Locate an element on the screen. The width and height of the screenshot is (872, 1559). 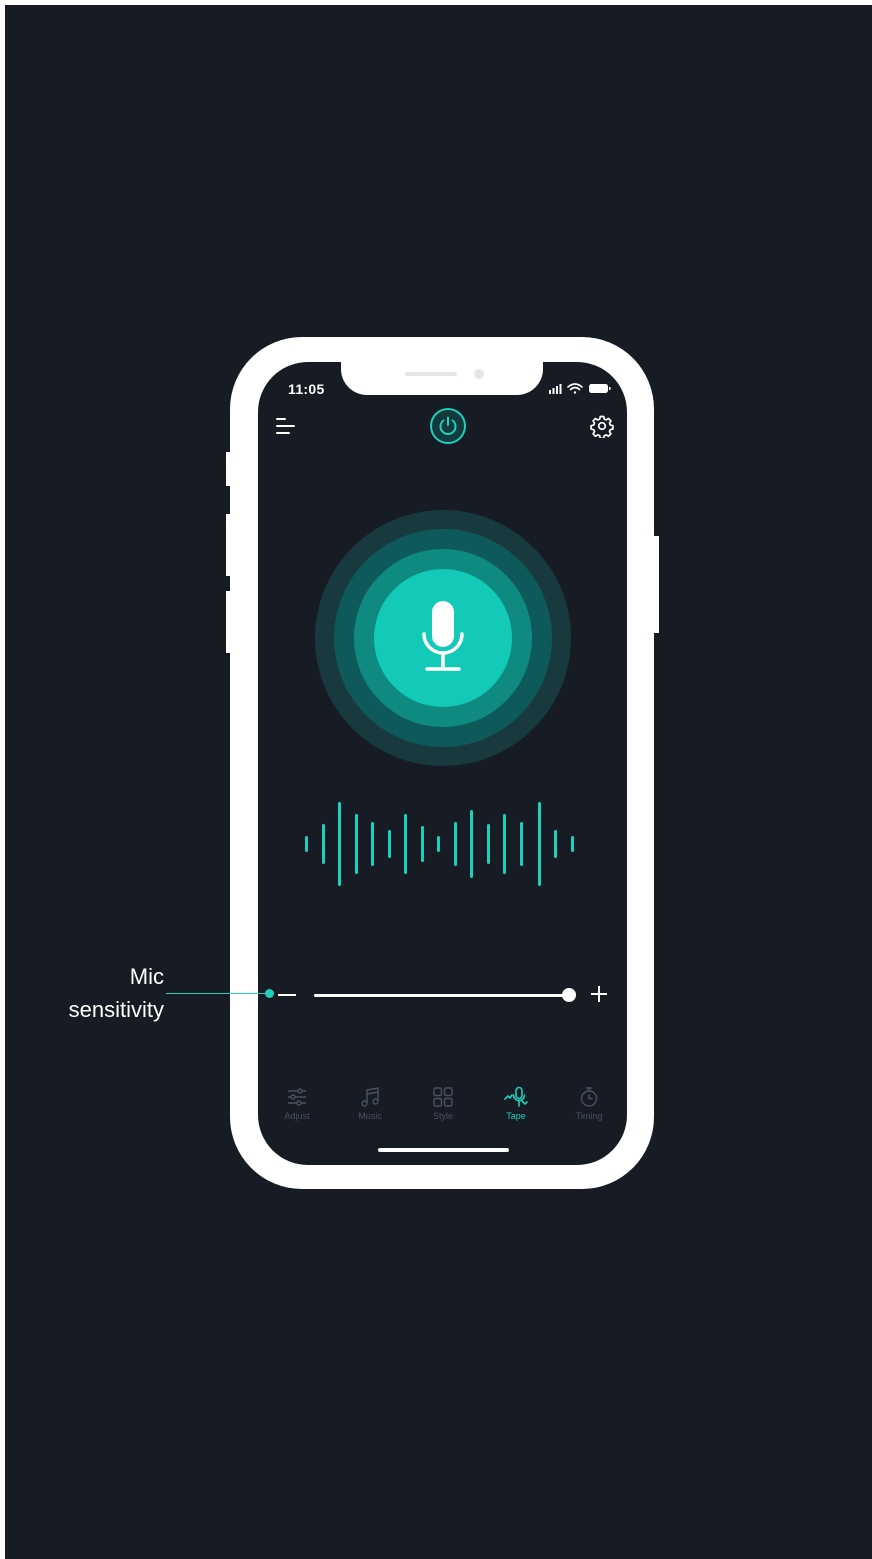
phone-power-side is located at coordinates (655, 584).